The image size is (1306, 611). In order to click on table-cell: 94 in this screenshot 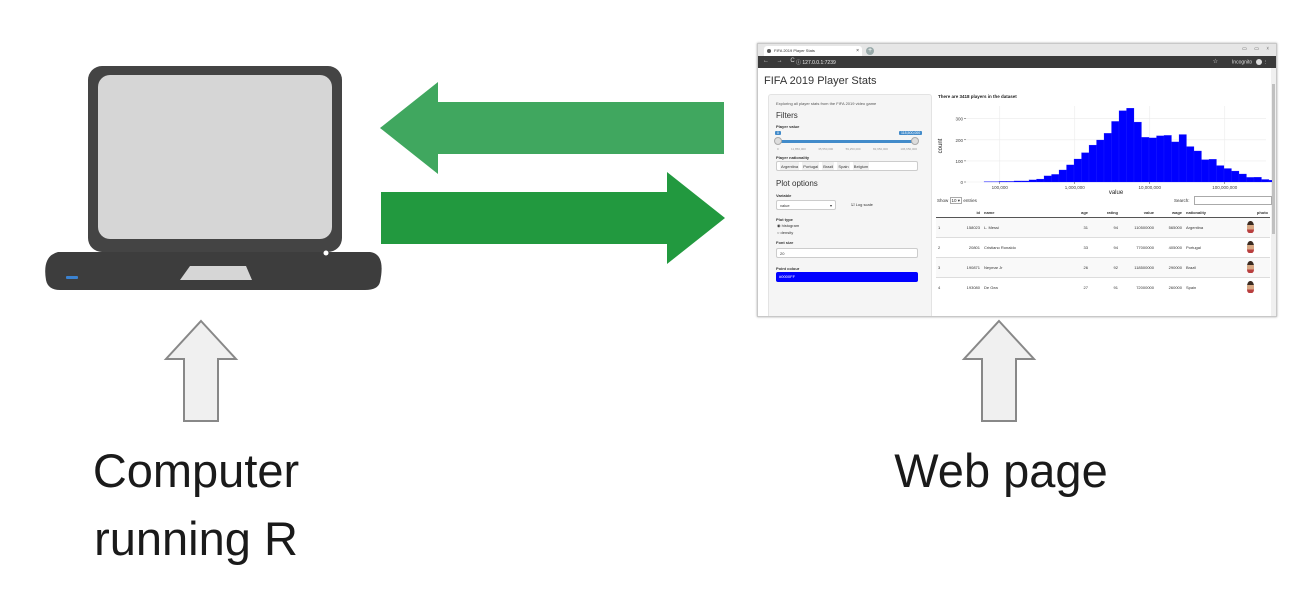, I will do `click(1105, 247)`.